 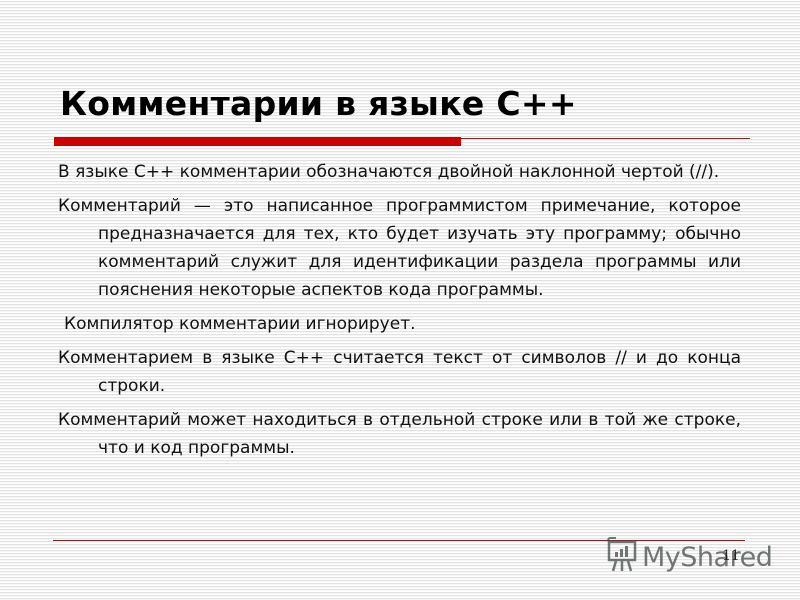 What do you see at coordinates (318, 103) in the screenshot?
I see `slide-title: Комментарии в языке С++` at bounding box center [318, 103].